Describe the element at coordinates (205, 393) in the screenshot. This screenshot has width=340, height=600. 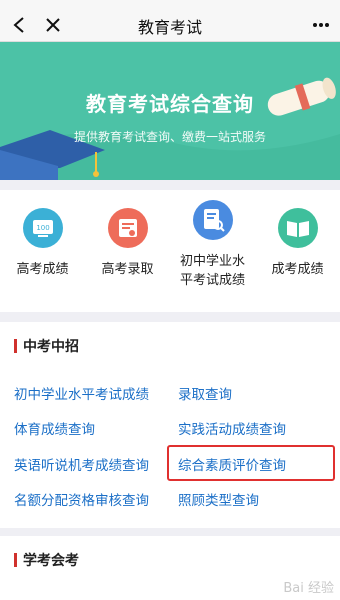
I see `link-admission-query: 录取查询` at that location.